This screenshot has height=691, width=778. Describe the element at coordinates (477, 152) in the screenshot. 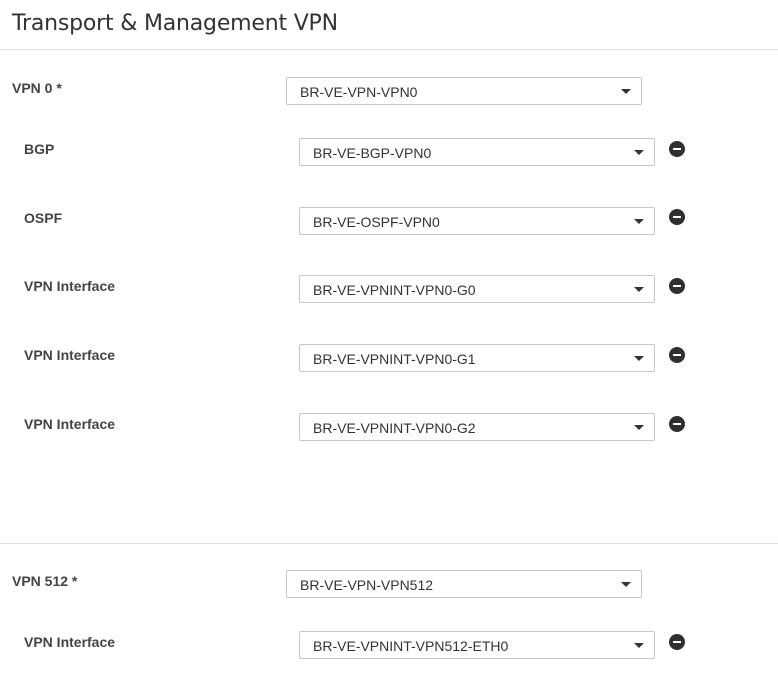

I see `bgp-template-select: BR-VE-BGP-VPN0` at that location.